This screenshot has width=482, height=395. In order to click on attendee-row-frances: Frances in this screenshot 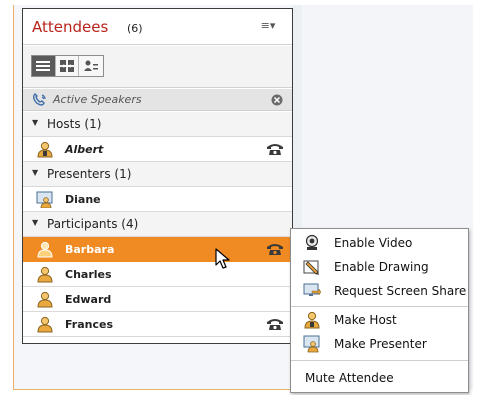, I will do `click(157, 324)`.